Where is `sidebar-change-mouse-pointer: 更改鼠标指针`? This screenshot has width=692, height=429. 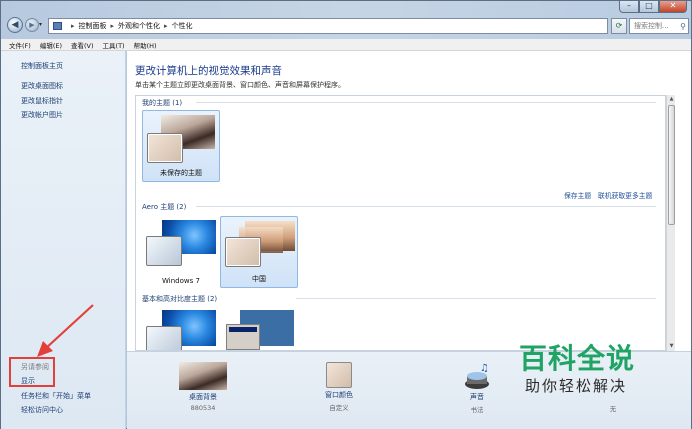 sidebar-change-mouse-pointer: 更改鼠标指针 is located at coordinates (42, 101).